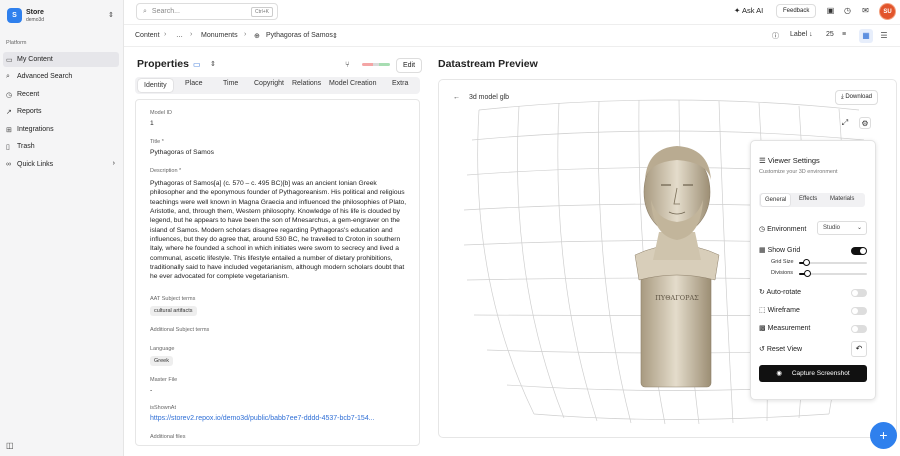 The width and height of the screenshot is (900, 456). Describe the element at coordinates (299, 35) in the screenshot. I see `breadcrumb-item-current: Pythagoras of Samos` at that location.